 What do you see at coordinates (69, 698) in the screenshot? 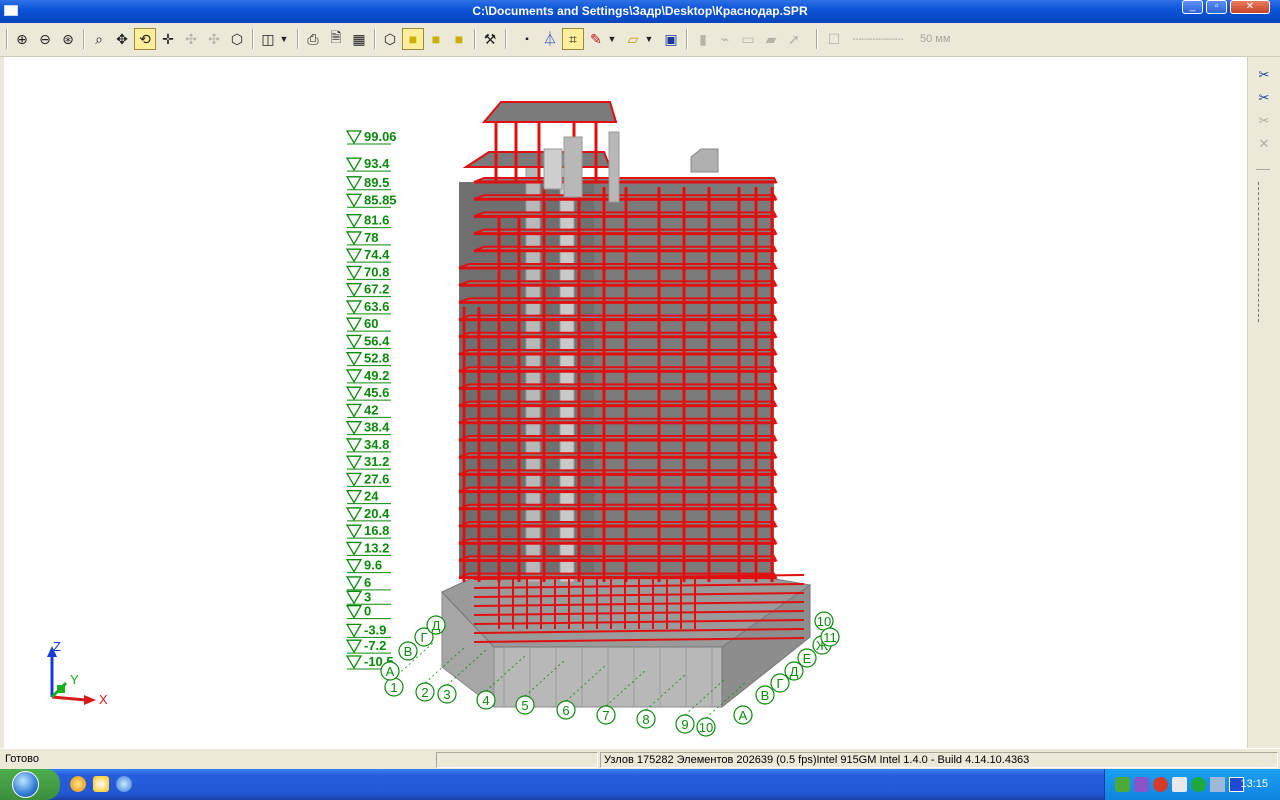
I see `x-axis-line` at bounding box center [69, 698].